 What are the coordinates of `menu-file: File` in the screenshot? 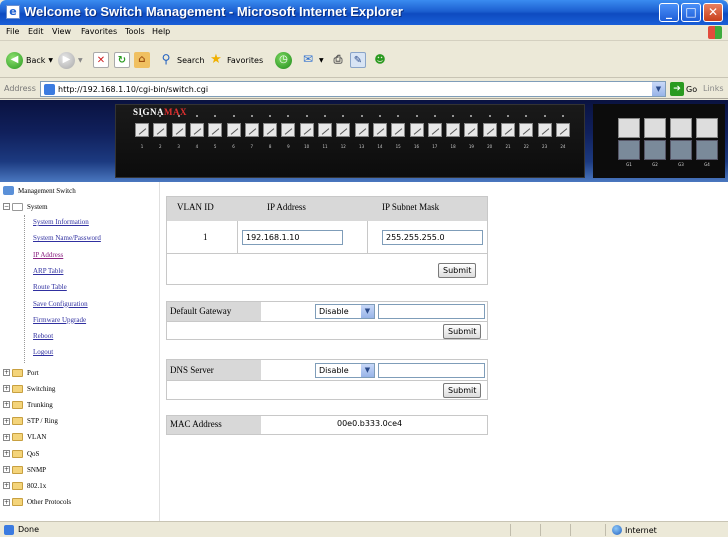 It's located at (12, 31).